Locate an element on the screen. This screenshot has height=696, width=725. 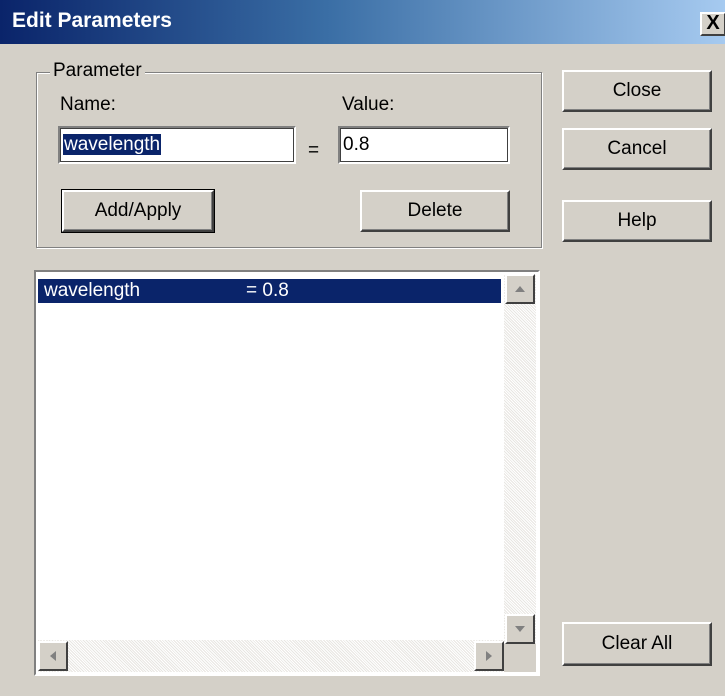
scroll-down-button is located at coordinates (520, 629).